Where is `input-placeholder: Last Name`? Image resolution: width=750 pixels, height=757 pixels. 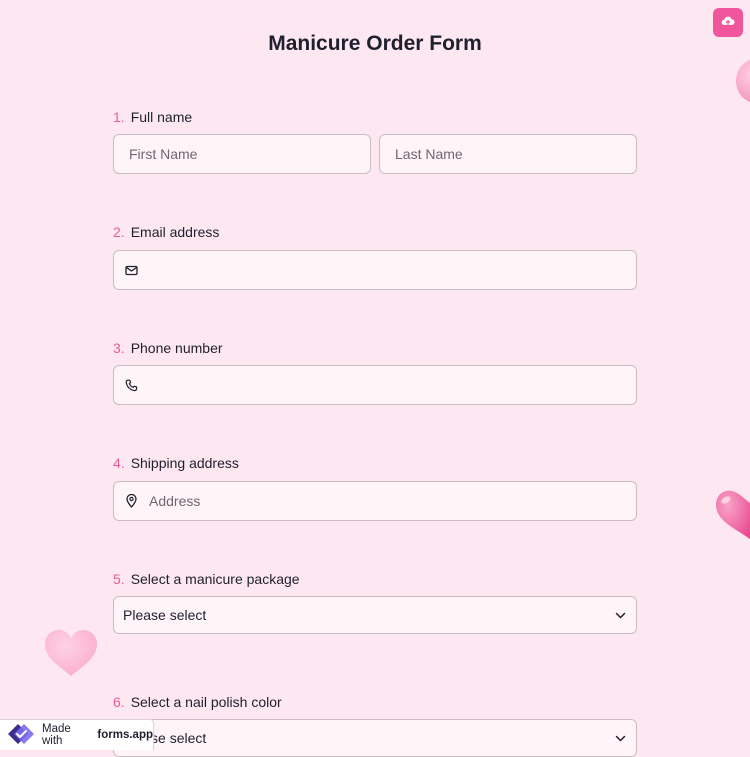 input-placeholder: Last Name is located at coordinates (429, 154).